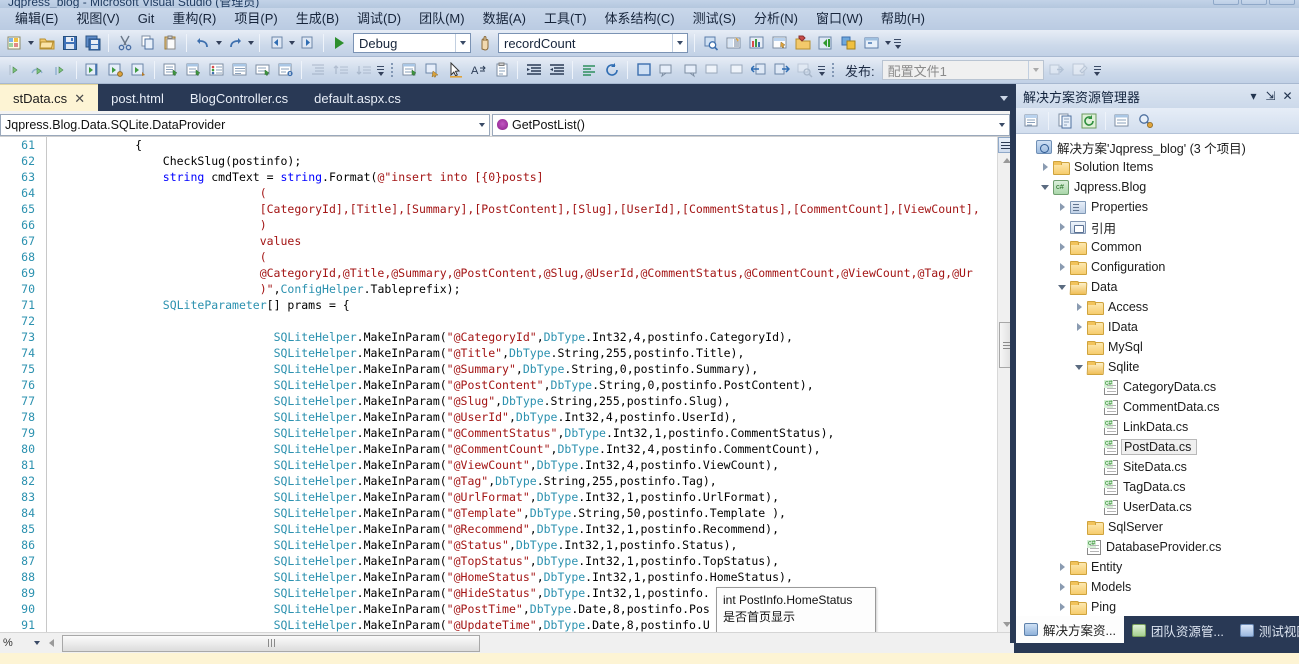 Image resolution: width=1299 pixels, height=664 pixels. What do you see at coordinates (49, 97) in the screenshot?
I see `document-tab: stData.cs ✕` at bounding box center [49, 97].